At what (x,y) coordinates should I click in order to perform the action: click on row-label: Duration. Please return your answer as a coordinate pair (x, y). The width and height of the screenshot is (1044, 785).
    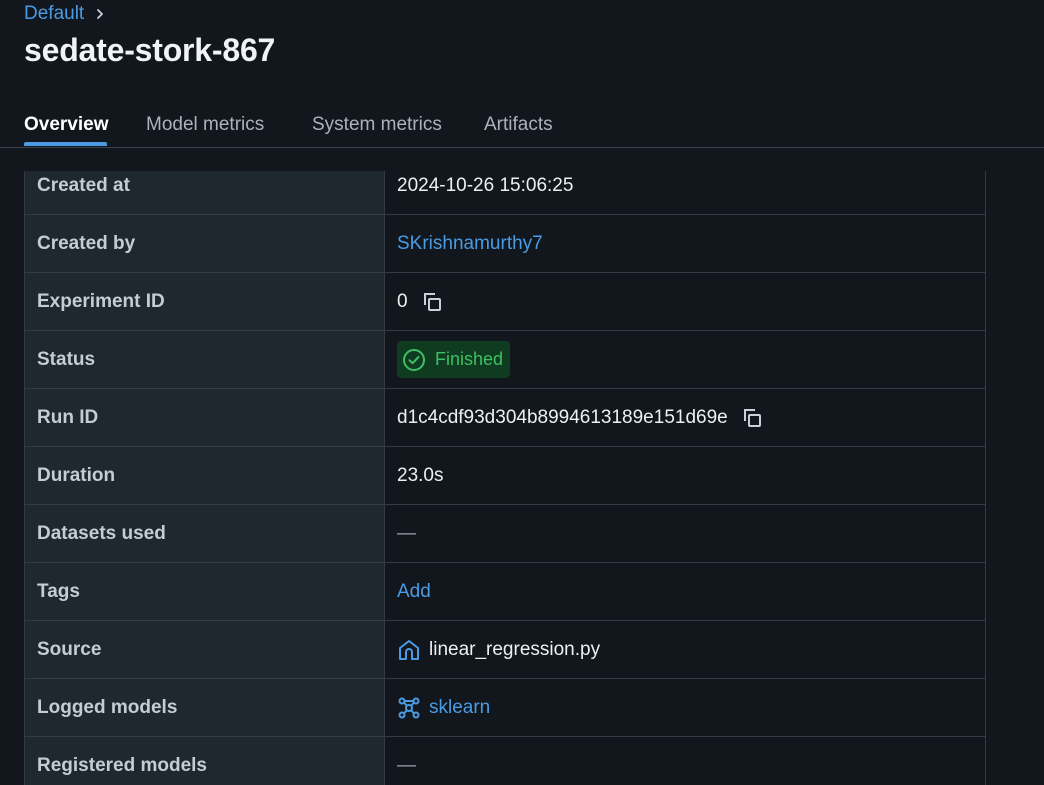
    Looking at the image, I should click on (205, 475).